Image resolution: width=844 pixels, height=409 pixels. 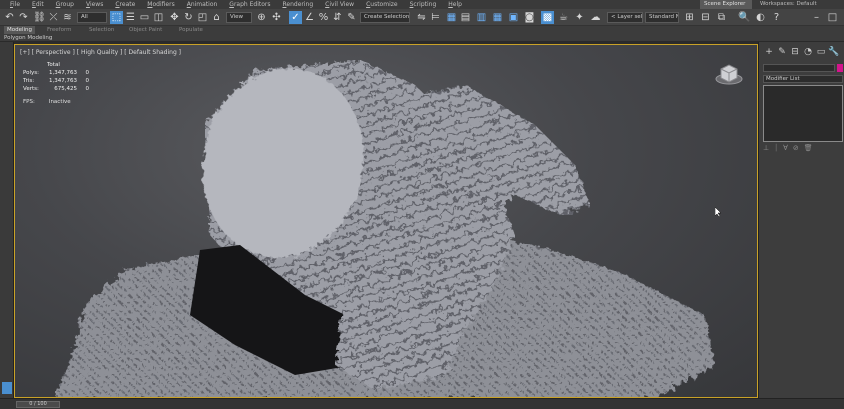 I want to click on redo-icon: ↷, so click(x=23, y=17).